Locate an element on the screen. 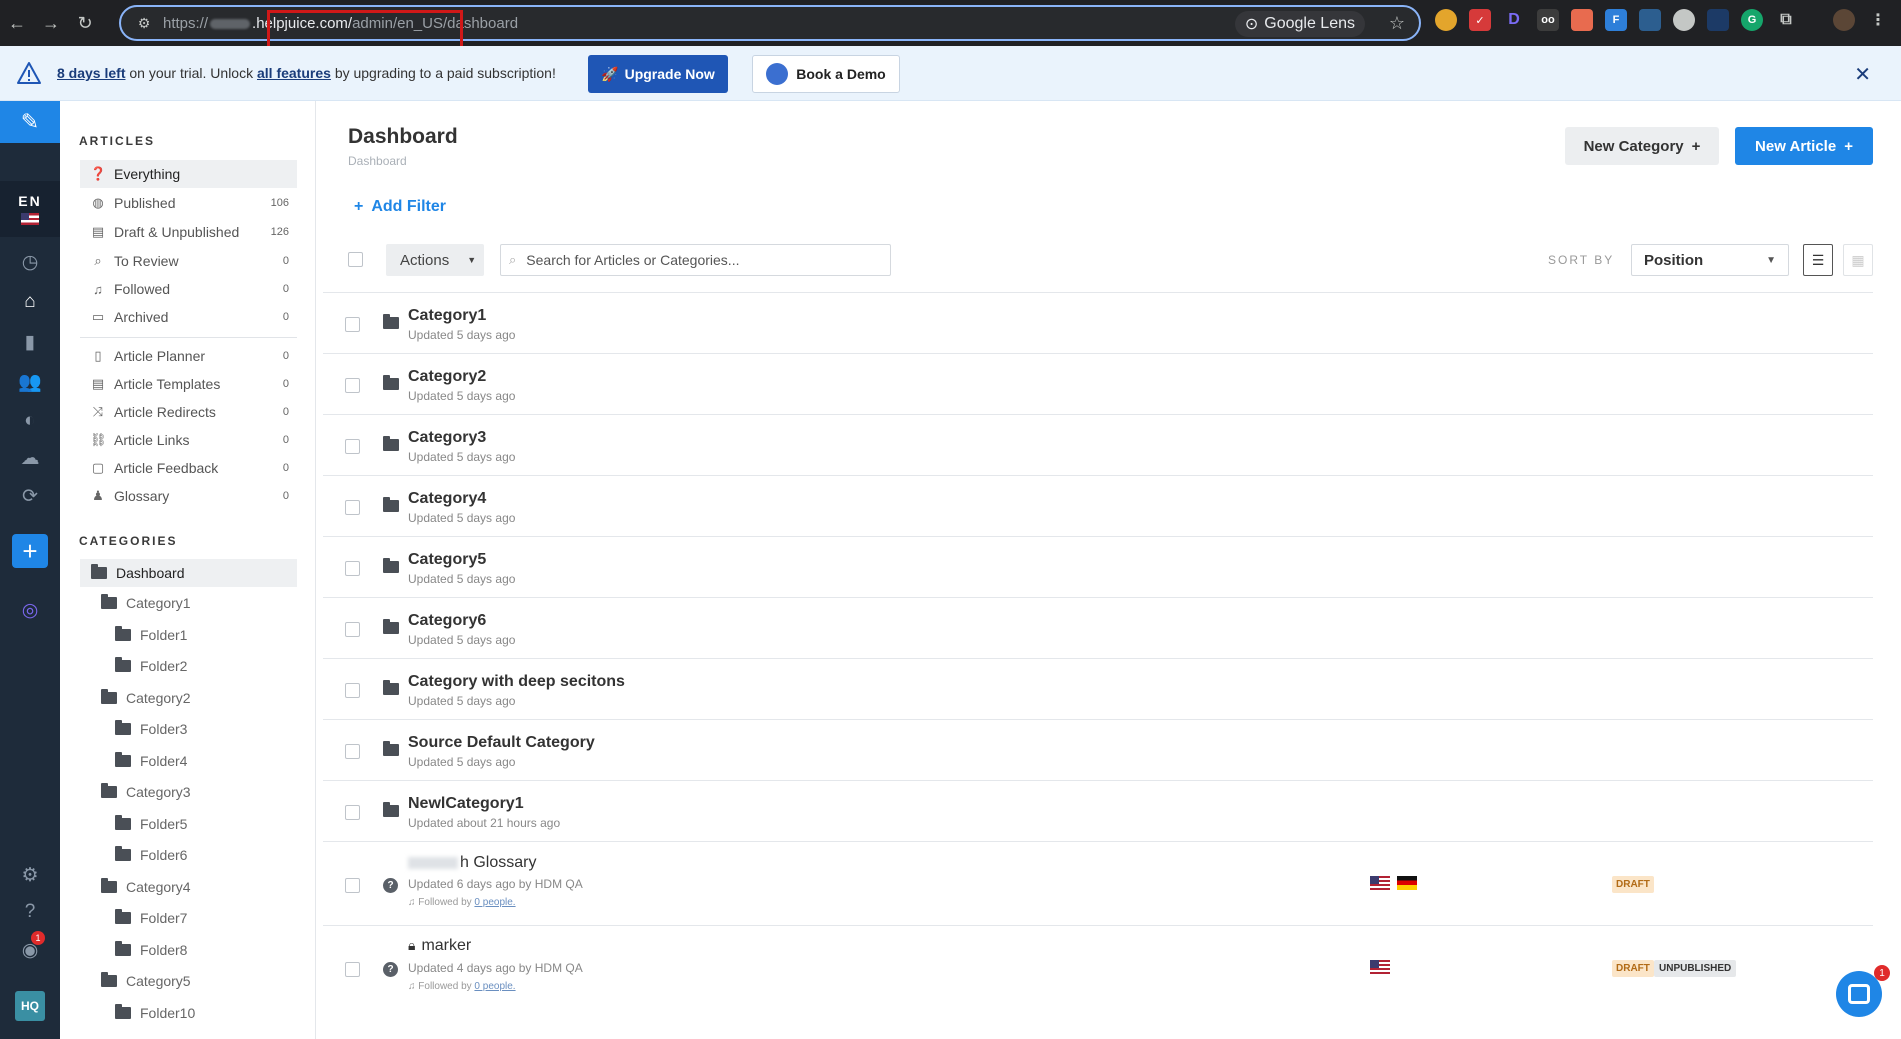 The image size is (1901, 1039). table-row: Category4 Updated 5 days ago is located at coordinates (1098, 506).